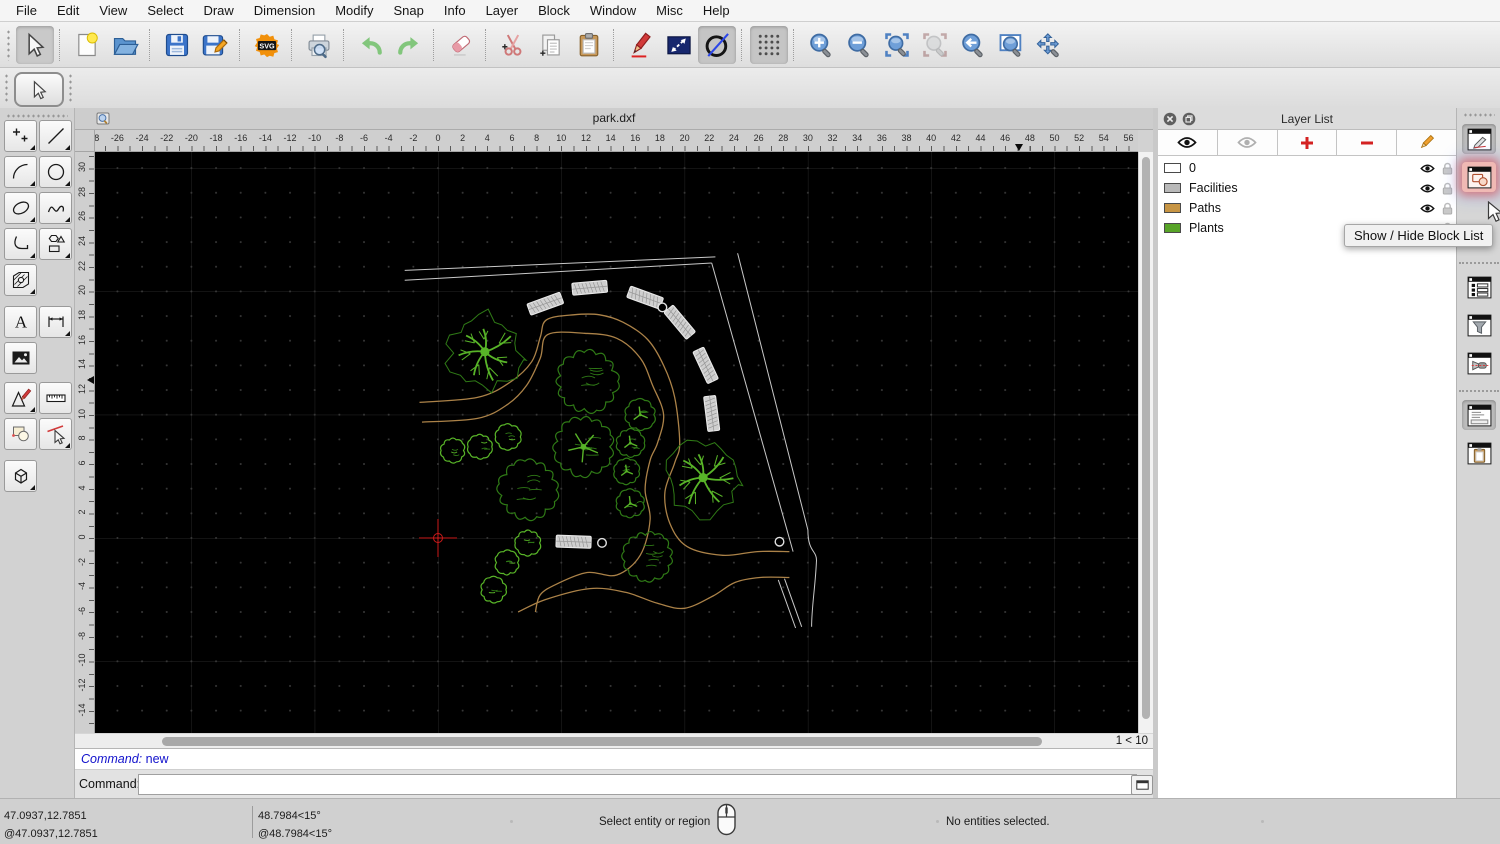  I want to click on cut-button, so click(513, 45).